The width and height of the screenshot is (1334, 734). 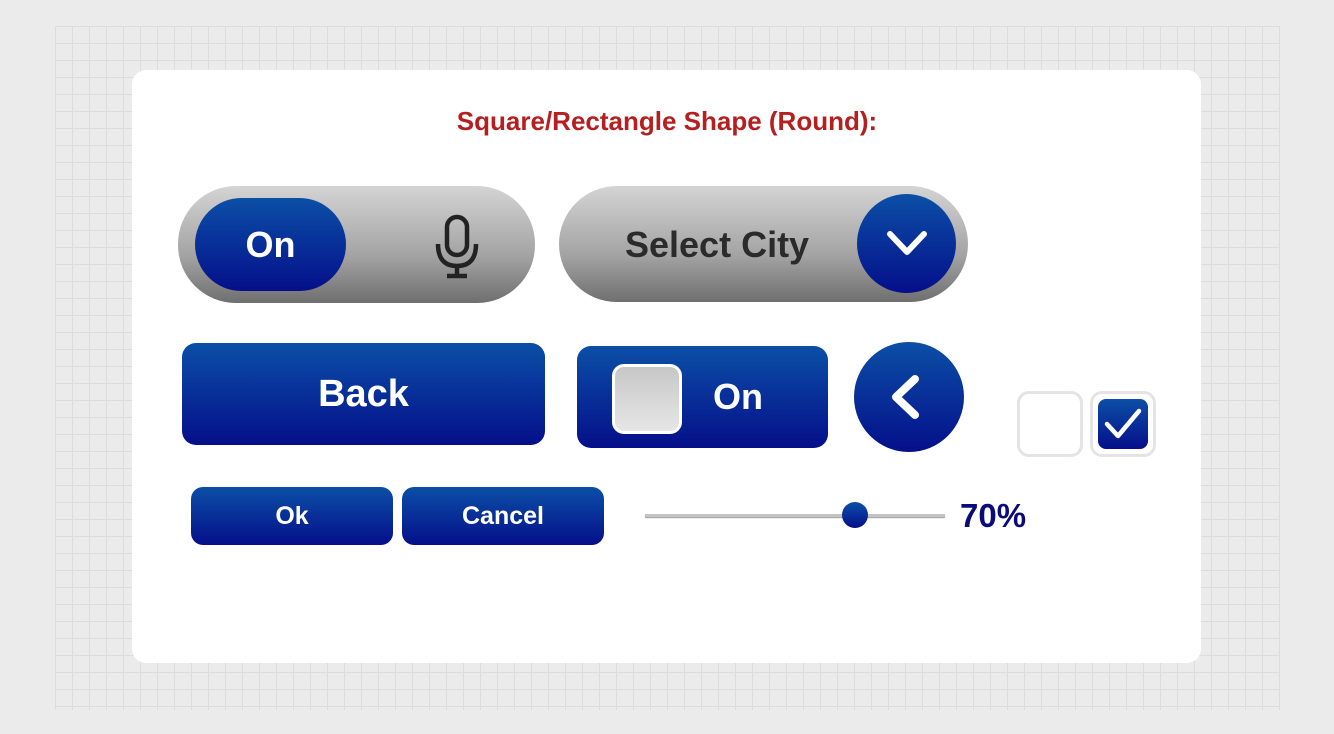 I want to click on dropdown-button, so click(x=906, y=243).